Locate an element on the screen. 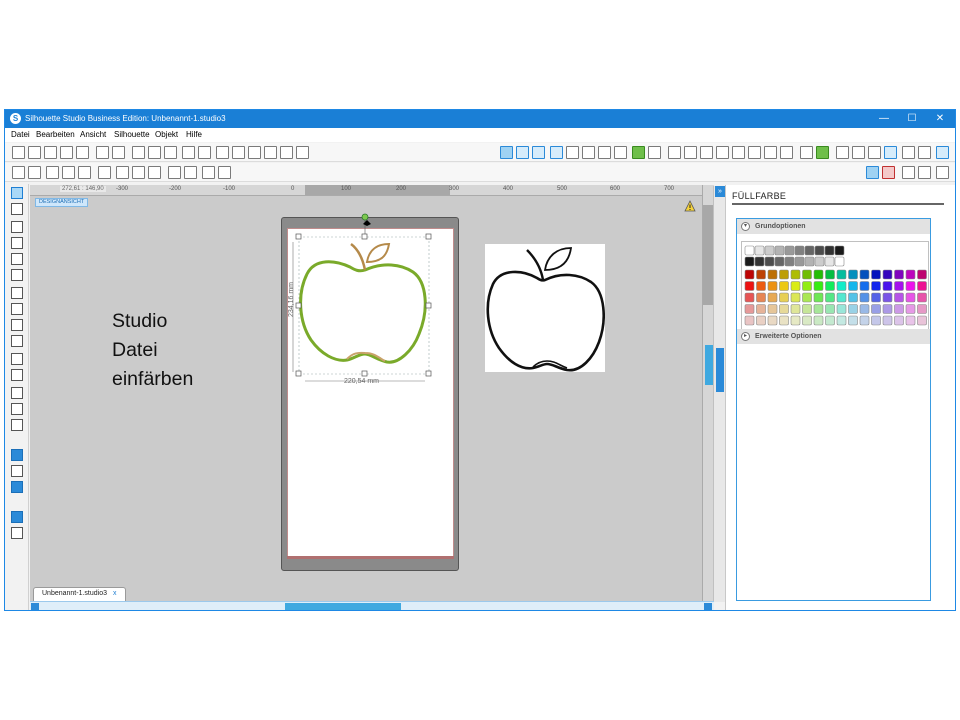  pan-hand-icon is located at coordinates (222, 152).